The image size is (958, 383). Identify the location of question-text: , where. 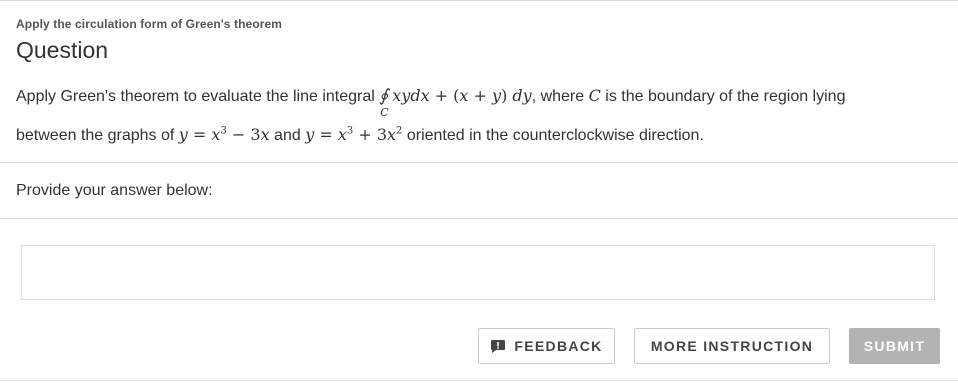
(560, 96).